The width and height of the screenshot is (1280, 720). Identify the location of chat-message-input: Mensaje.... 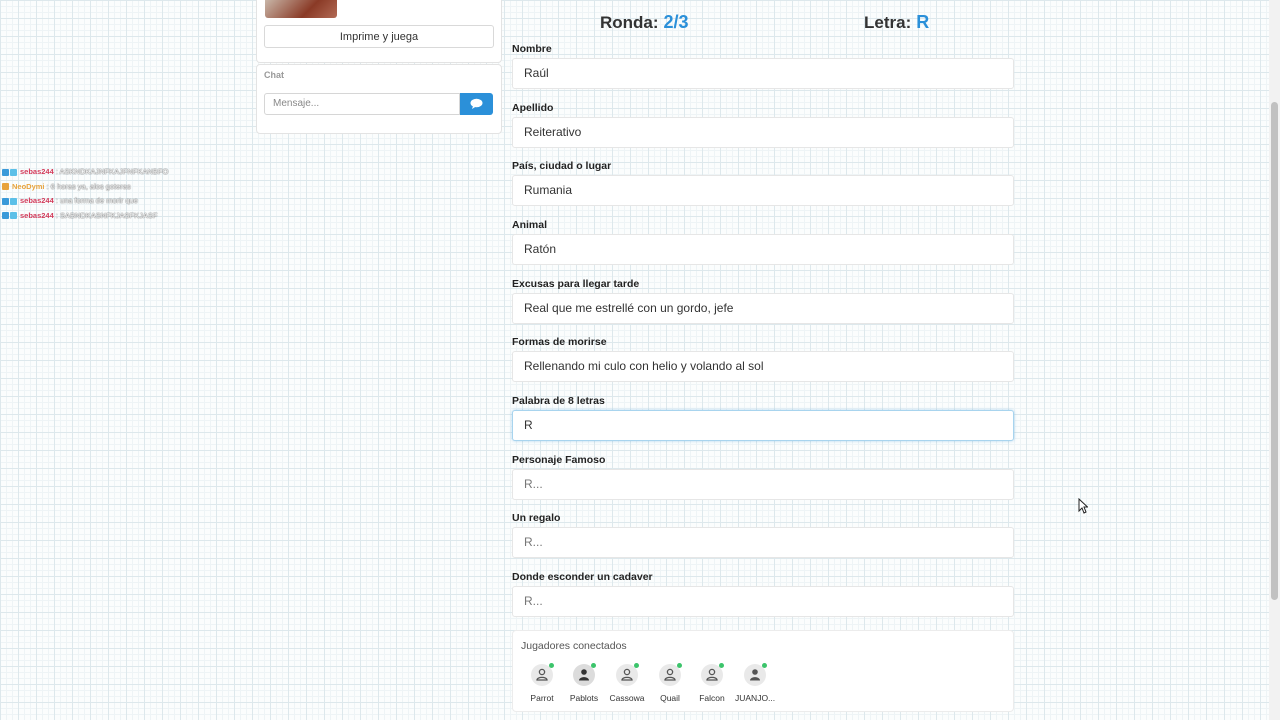
(362, 104).